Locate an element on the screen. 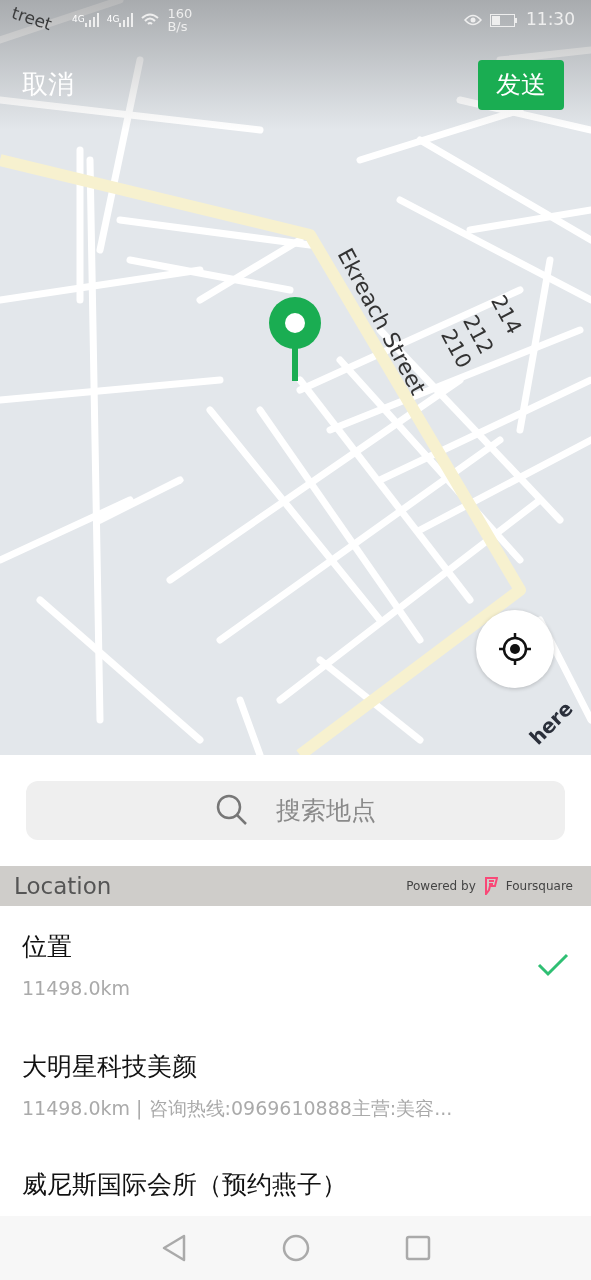 This screenshot has width=591, height=1280. back-icon is located at coordinates (173, 1248).